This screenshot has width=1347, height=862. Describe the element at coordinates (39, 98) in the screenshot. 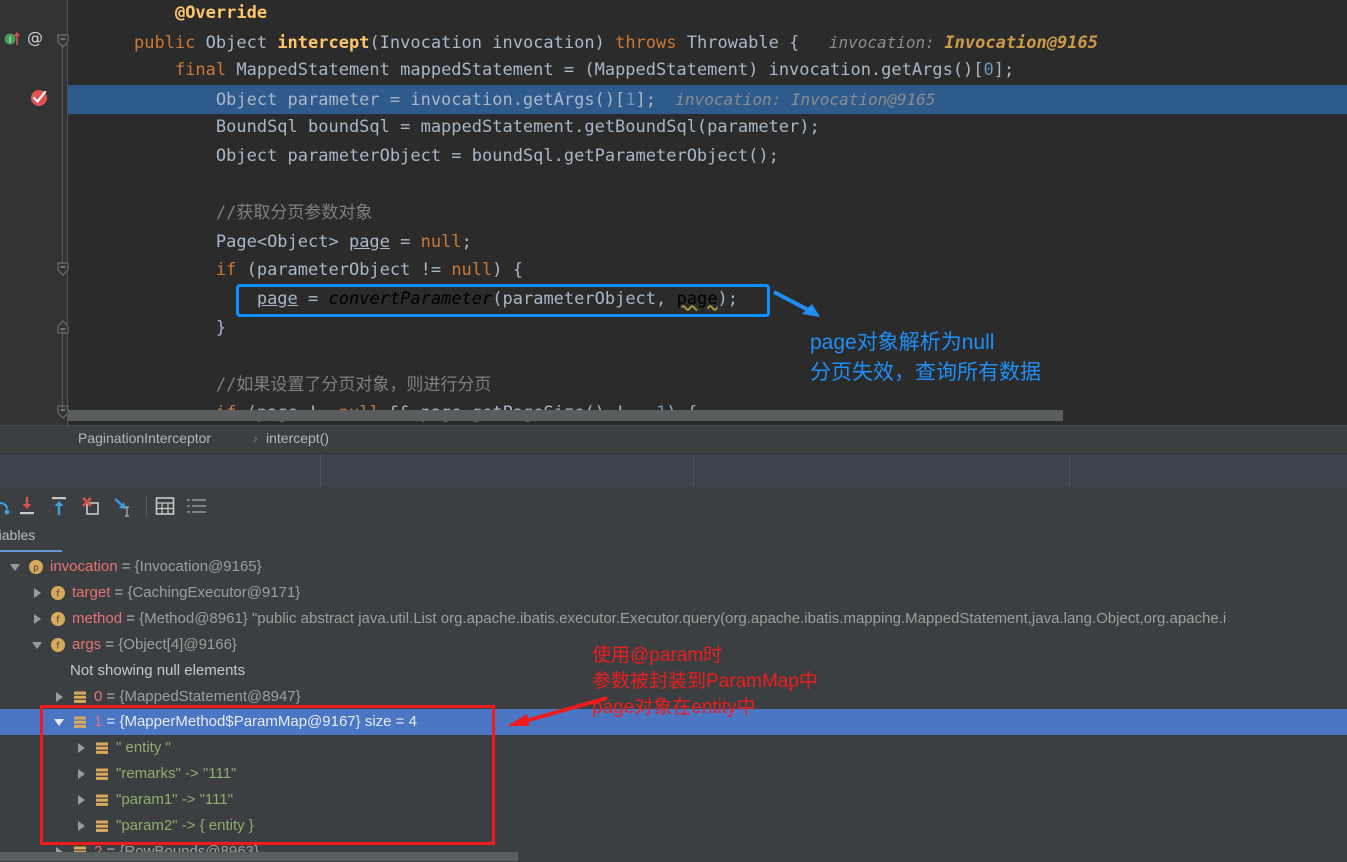

I see `breakpoint-verified-icon` at that location.